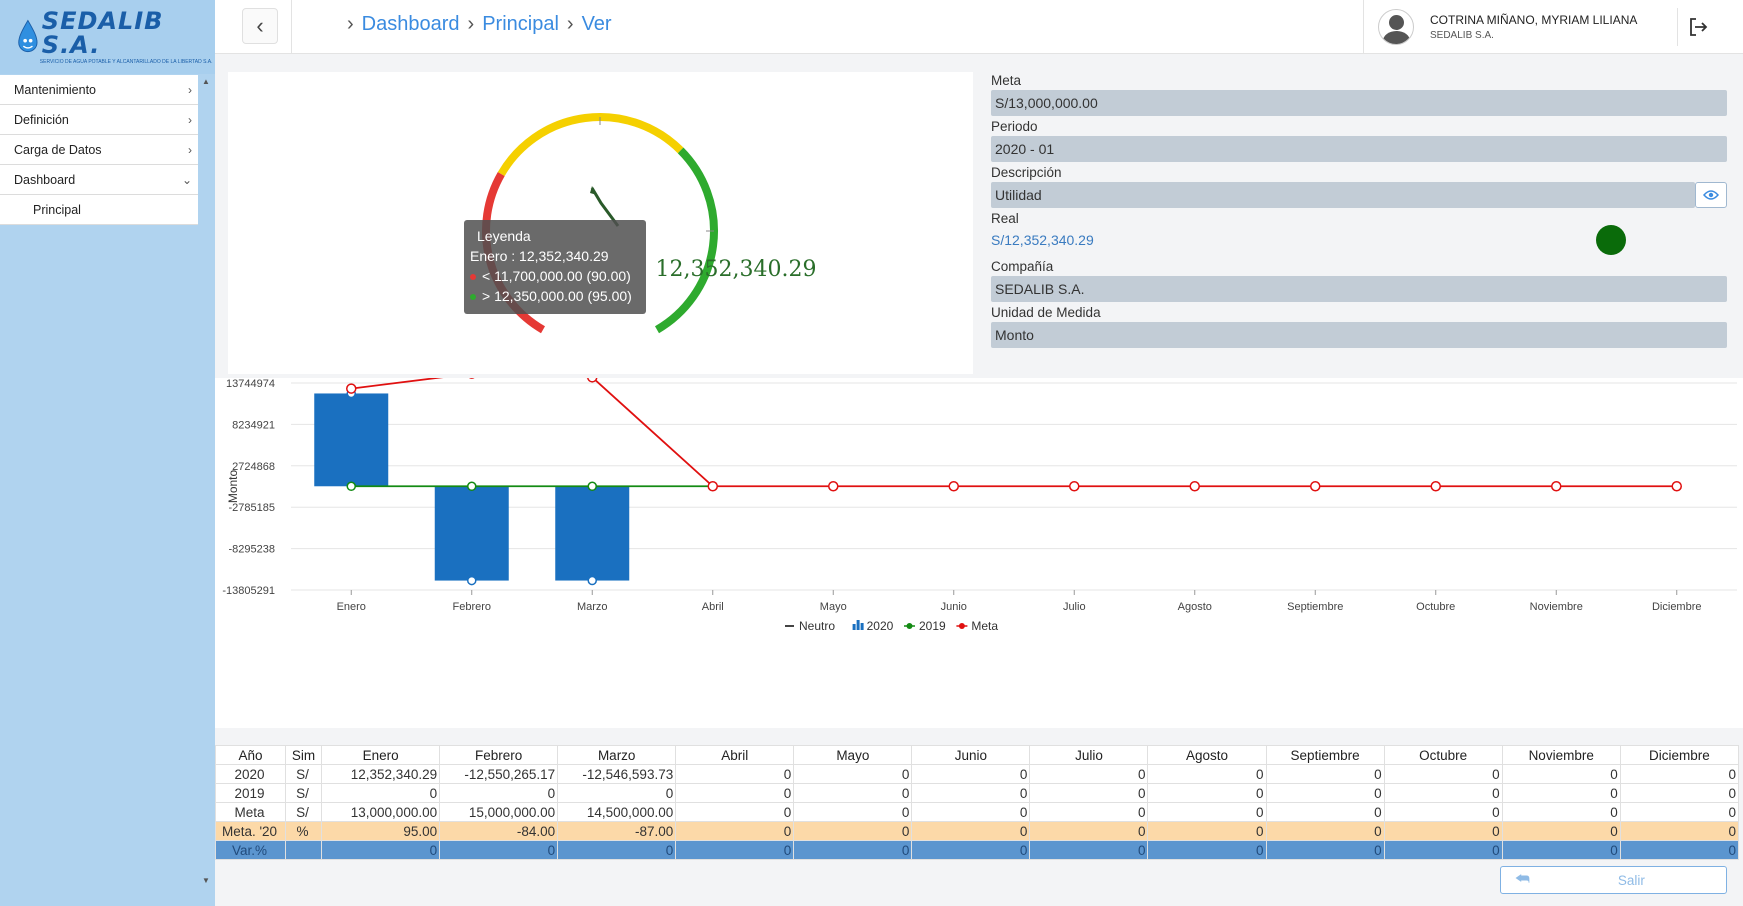  Describe the element at coordinates (1697, 27) in the screenshot. I see `logout-button` at that location.